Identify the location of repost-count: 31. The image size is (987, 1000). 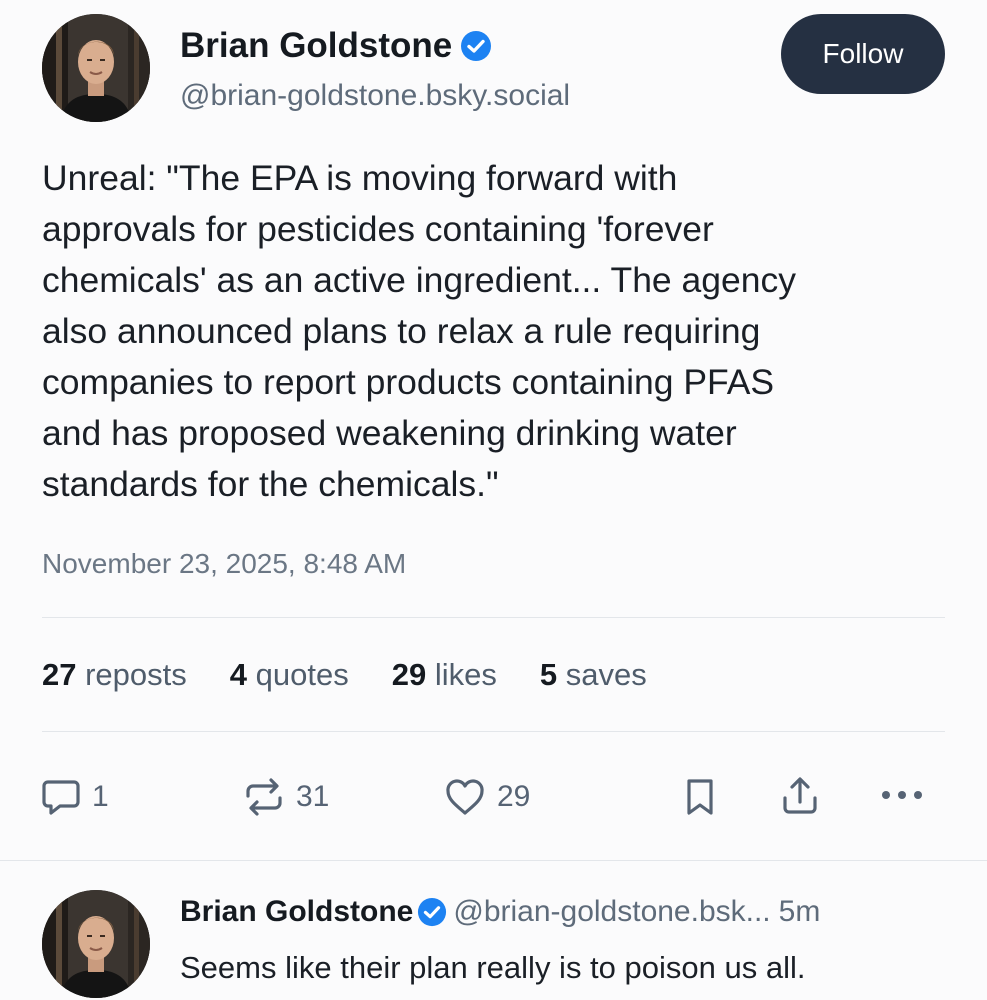
(313, 796).